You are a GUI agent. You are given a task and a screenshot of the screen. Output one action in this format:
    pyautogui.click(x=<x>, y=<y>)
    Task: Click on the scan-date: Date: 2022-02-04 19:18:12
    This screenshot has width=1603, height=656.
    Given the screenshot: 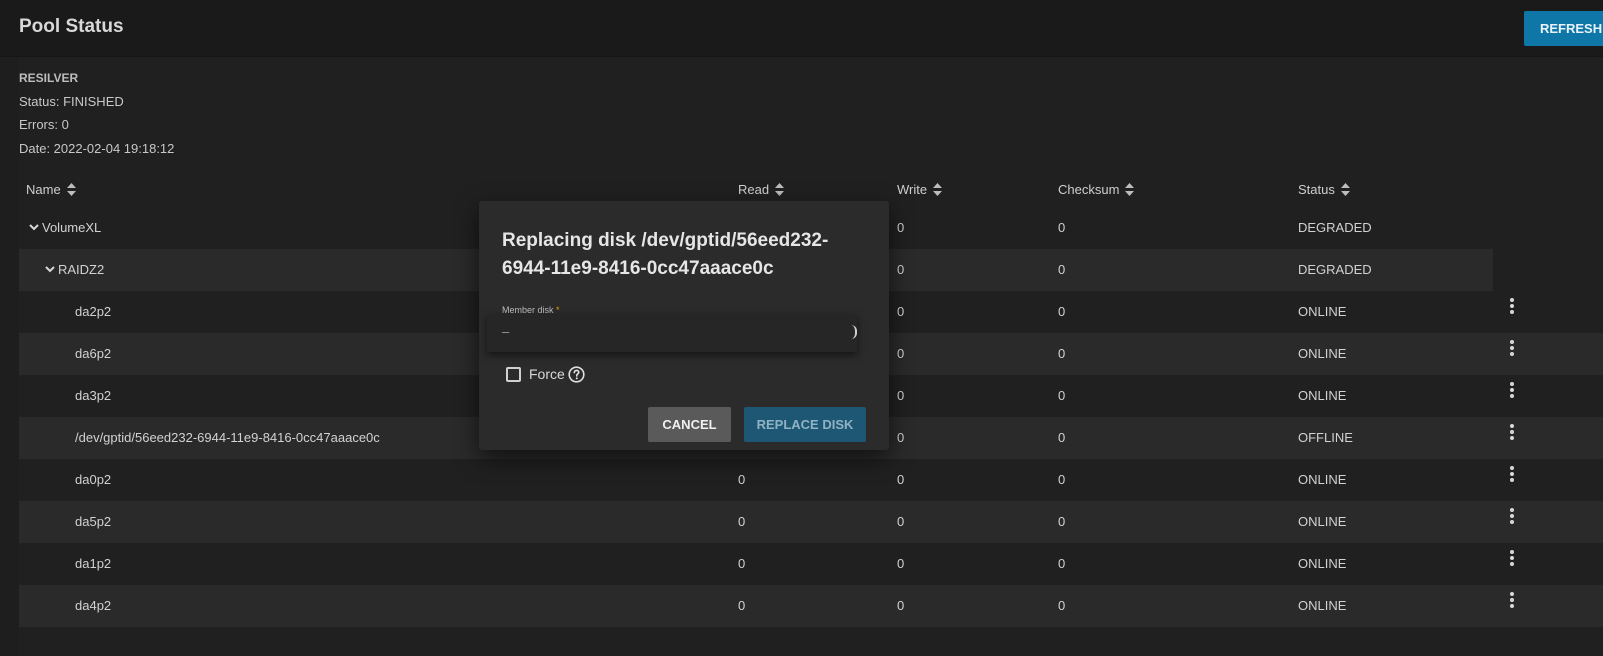 What is the action you would take?
    pyautogui.click(x=97, y=148)
    